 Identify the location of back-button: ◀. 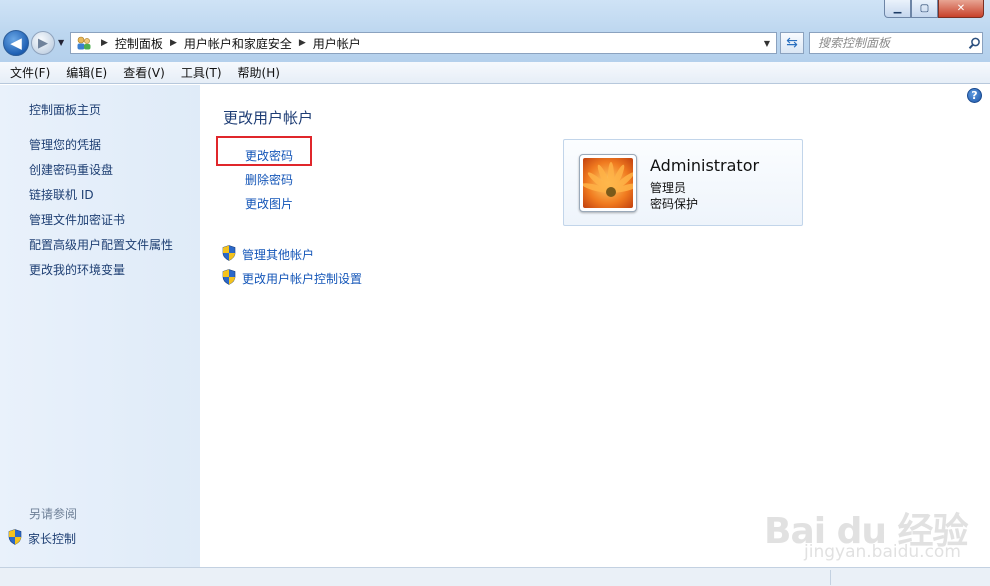
(16, 43).